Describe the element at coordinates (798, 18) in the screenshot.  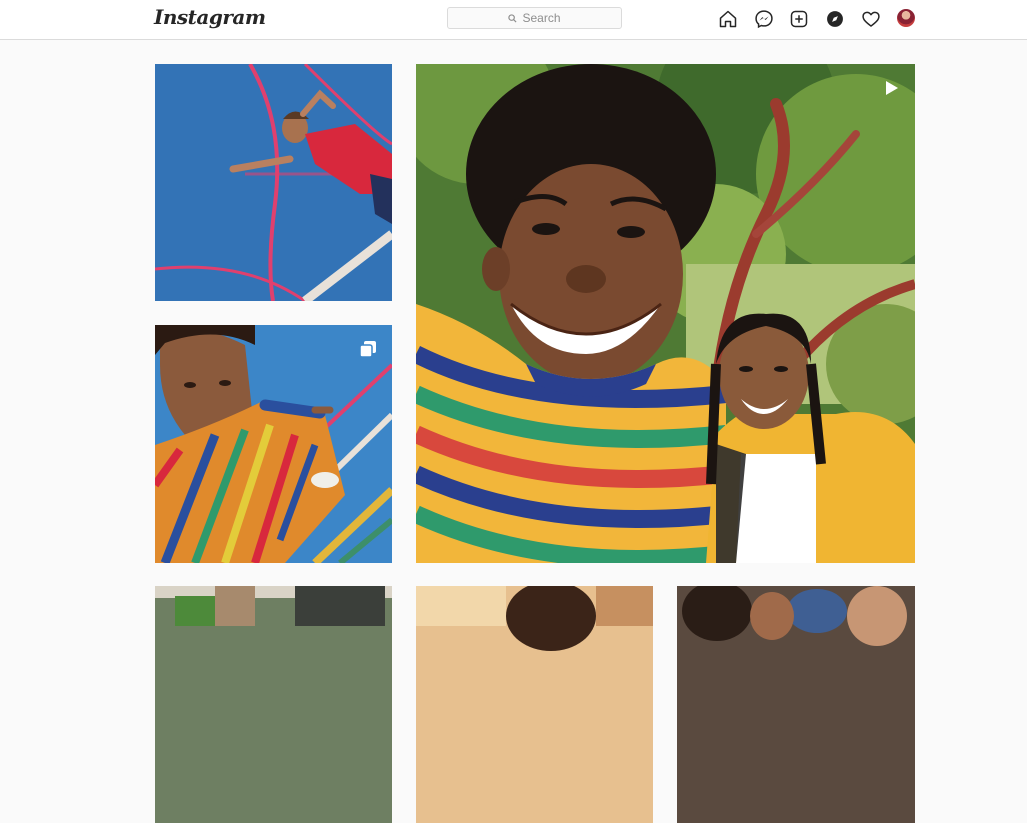
I see `new-post-icon` at that location.